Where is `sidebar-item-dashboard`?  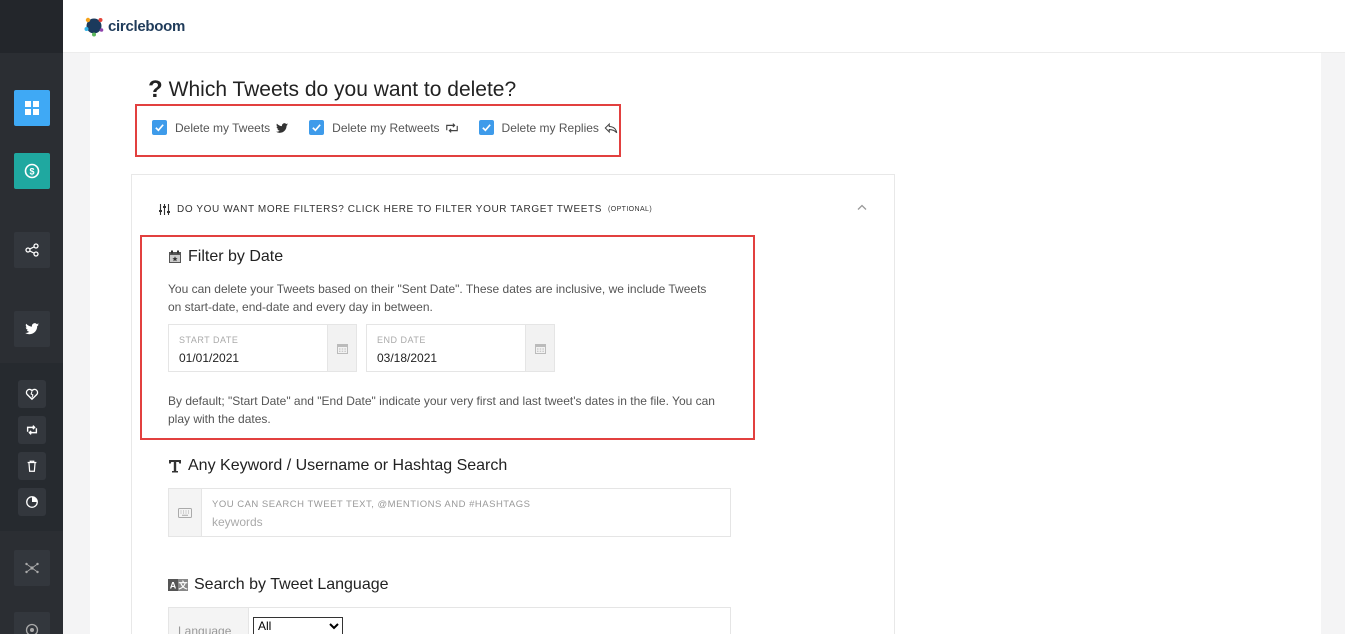 sidebar-item-dashboard is located at coordinates (32, 108).